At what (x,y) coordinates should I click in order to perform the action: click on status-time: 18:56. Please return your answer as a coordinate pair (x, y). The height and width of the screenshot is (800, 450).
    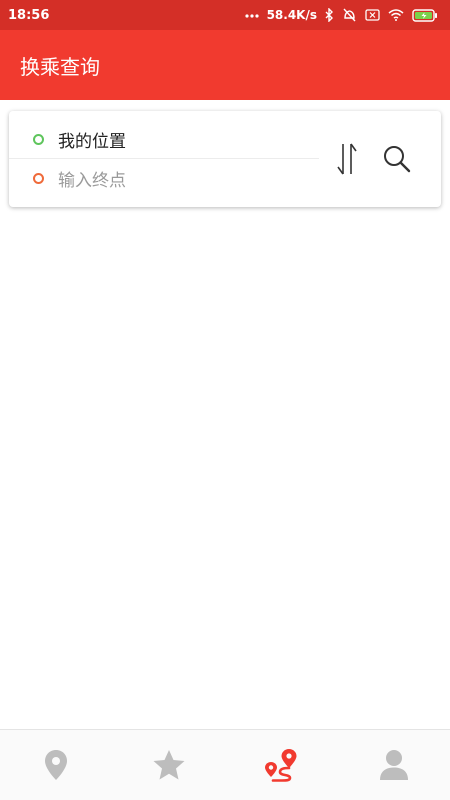
    Looking at the image, I should click on (29, 15).